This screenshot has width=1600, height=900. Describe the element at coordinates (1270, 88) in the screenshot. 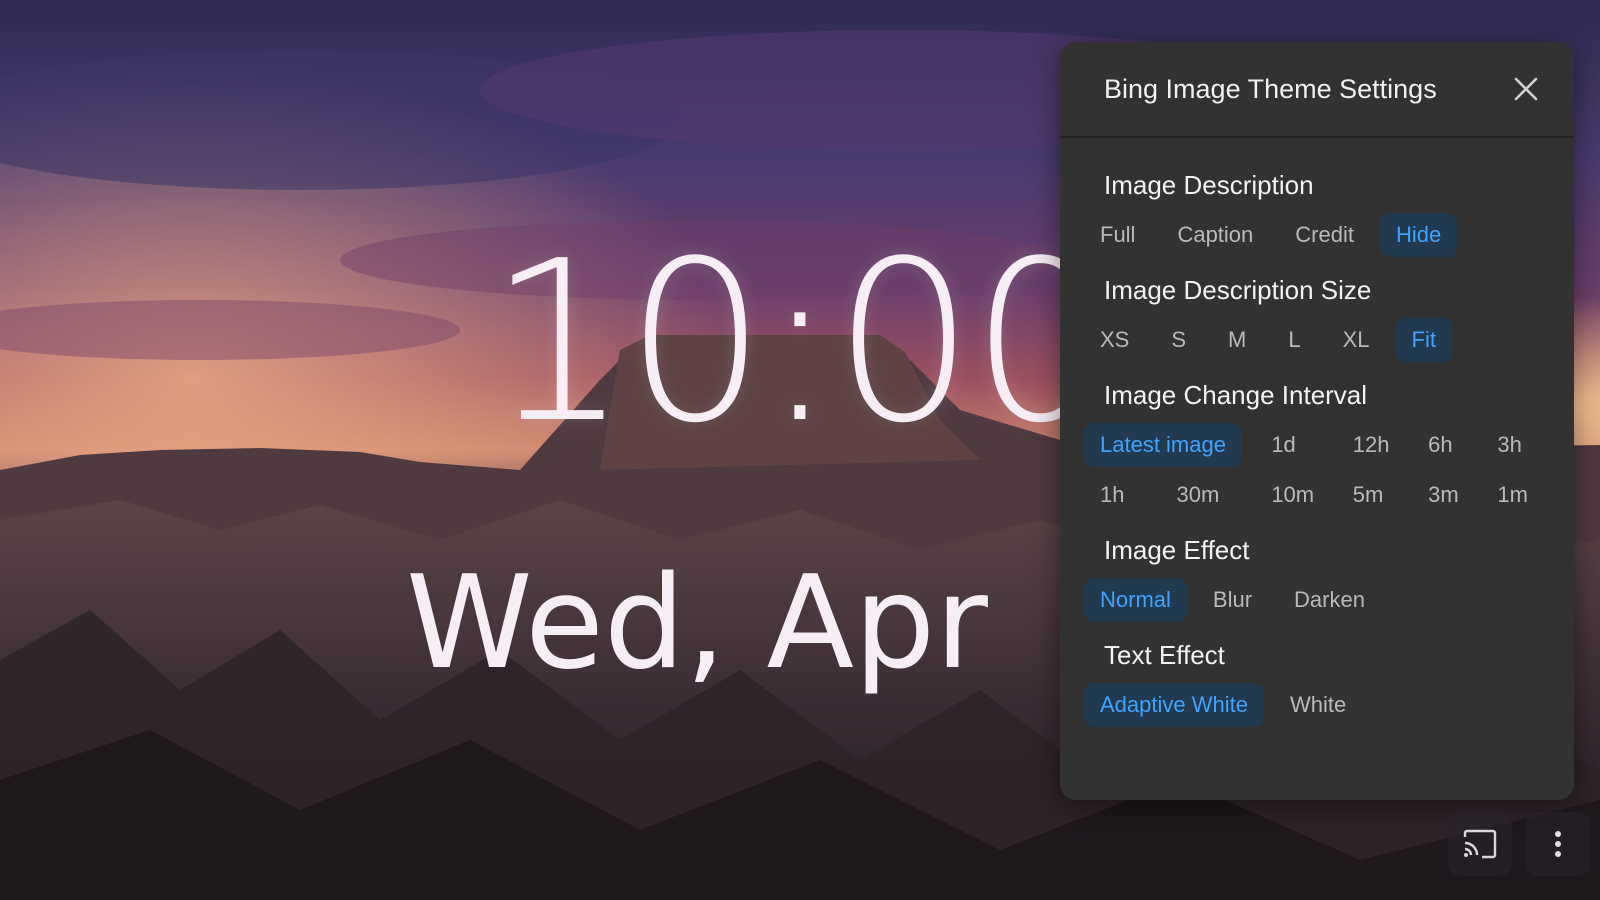

I see `panel-title: Bing Image Theme Settings` at that location.